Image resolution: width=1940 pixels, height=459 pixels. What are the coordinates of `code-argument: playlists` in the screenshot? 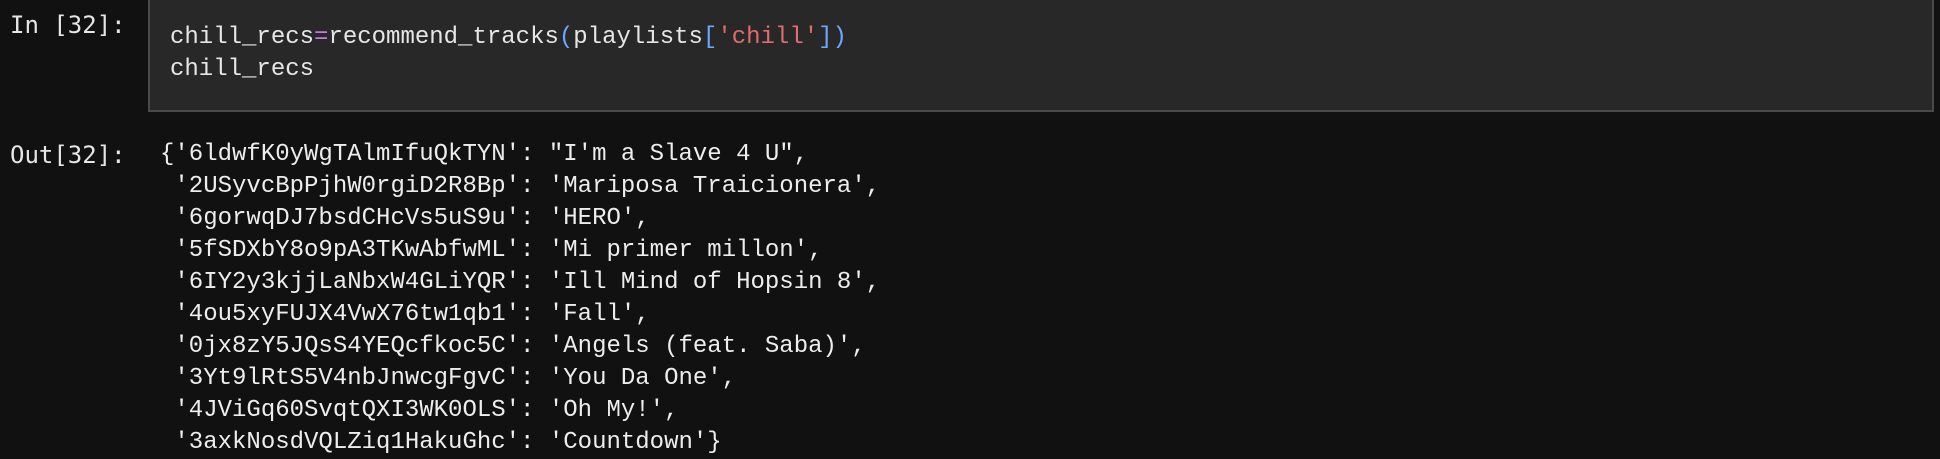 It's located at (638, 37).